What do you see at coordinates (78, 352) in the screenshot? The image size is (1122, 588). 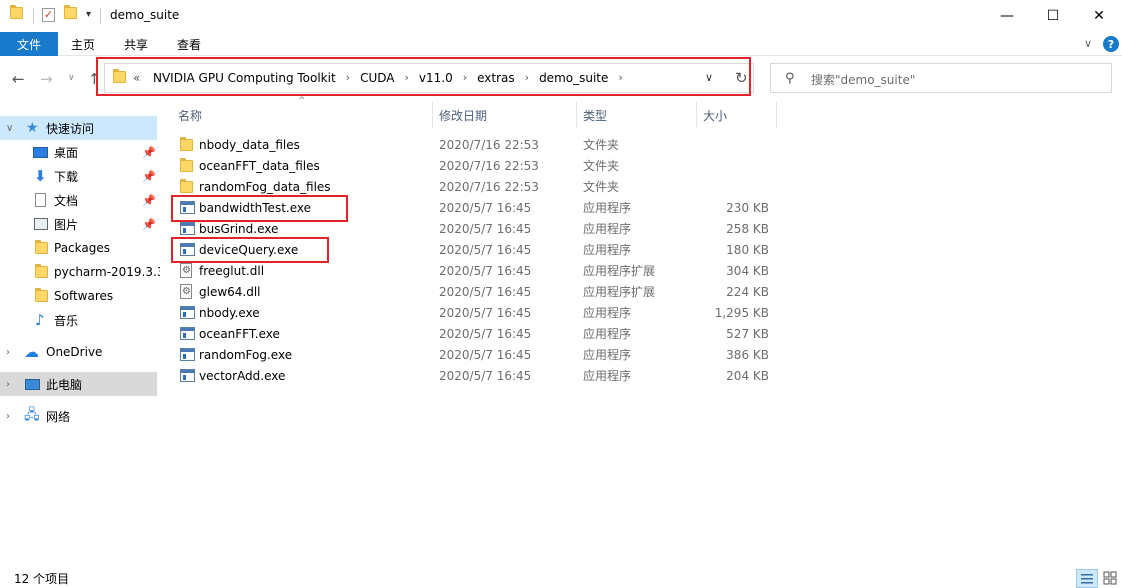 I see `sidebar-item-onedrive: › ☁ OneDrive` at bounding box center [78, 352].